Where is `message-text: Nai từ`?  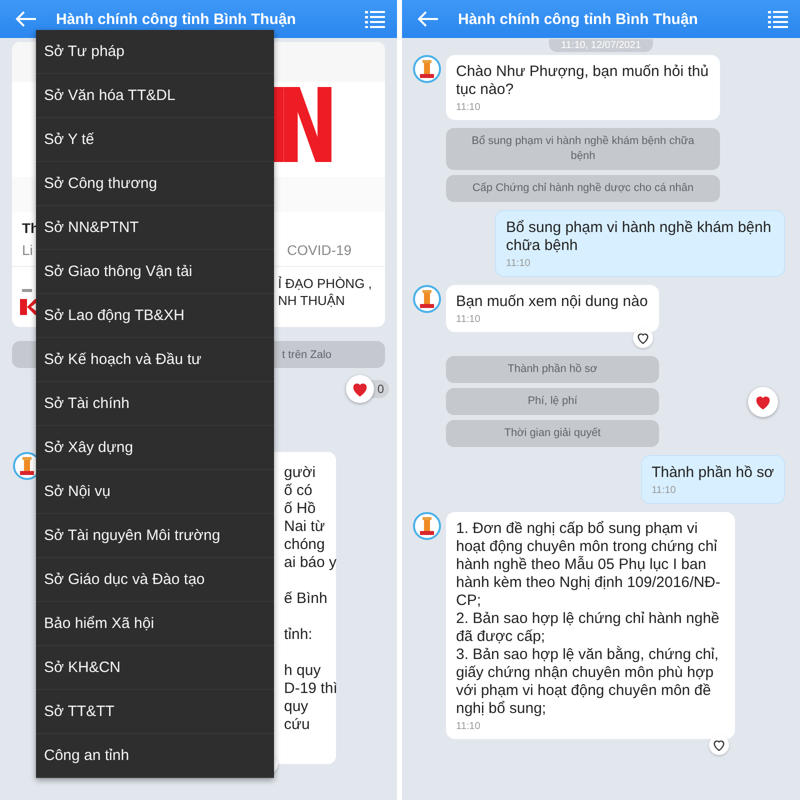 message-text: Nai từ is located at coordinates (305, 527).